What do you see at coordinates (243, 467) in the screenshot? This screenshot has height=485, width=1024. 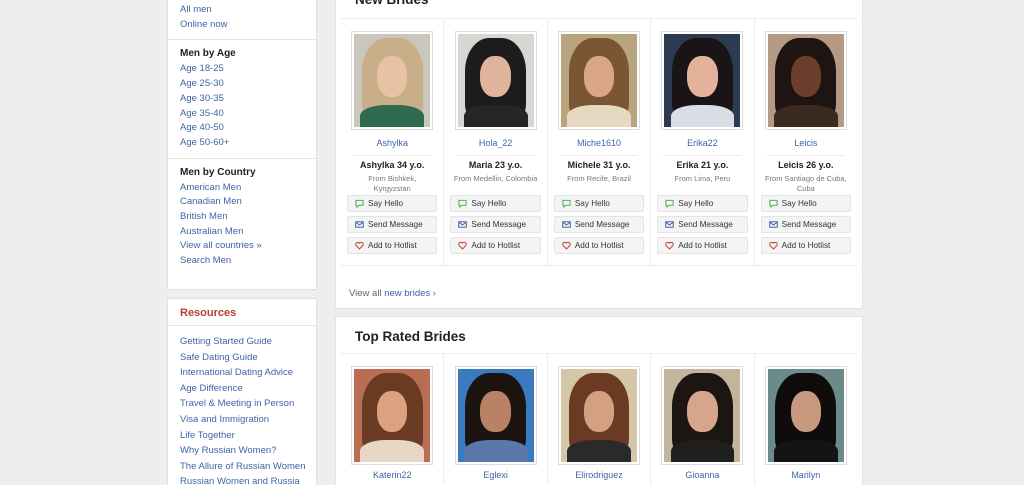 I see `resource-link: The Allure of Russian Women` at bounding box center [243, 467].